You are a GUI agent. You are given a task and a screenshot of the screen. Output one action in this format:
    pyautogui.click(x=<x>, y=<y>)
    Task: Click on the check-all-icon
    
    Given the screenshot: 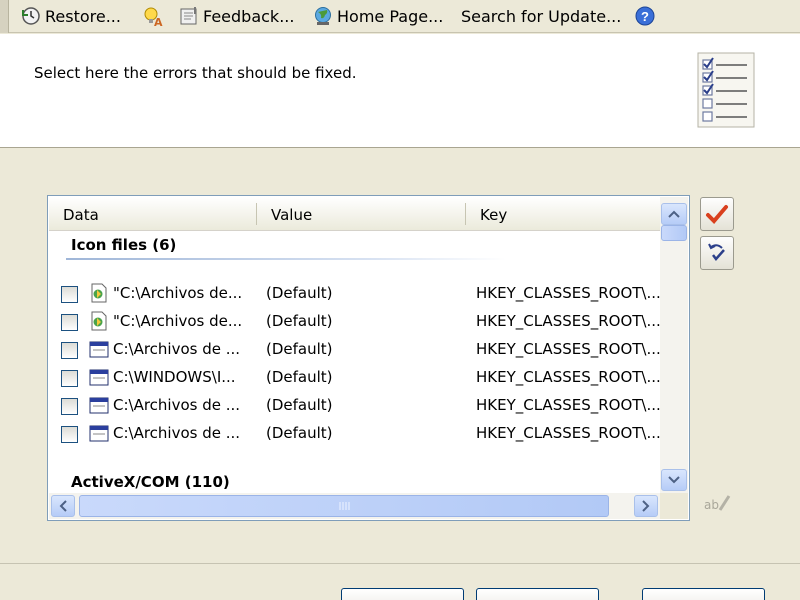 What is the action you would take?
    pyautogui.click(x=717, y=214)
    